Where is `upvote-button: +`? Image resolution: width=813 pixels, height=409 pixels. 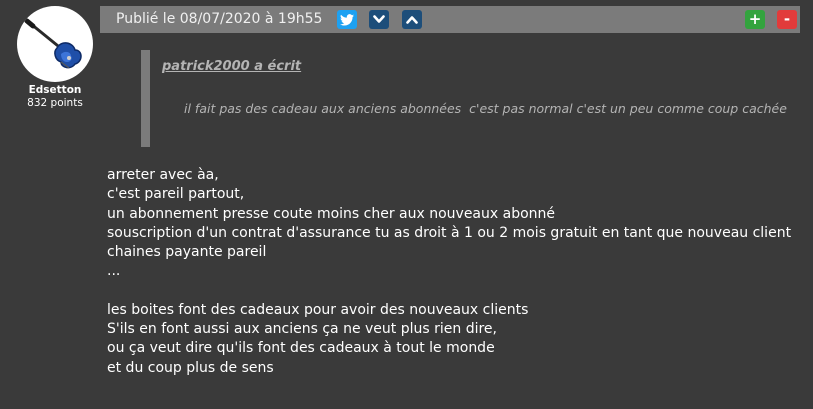 upvote-button: + is located at coordinates (755, 19).